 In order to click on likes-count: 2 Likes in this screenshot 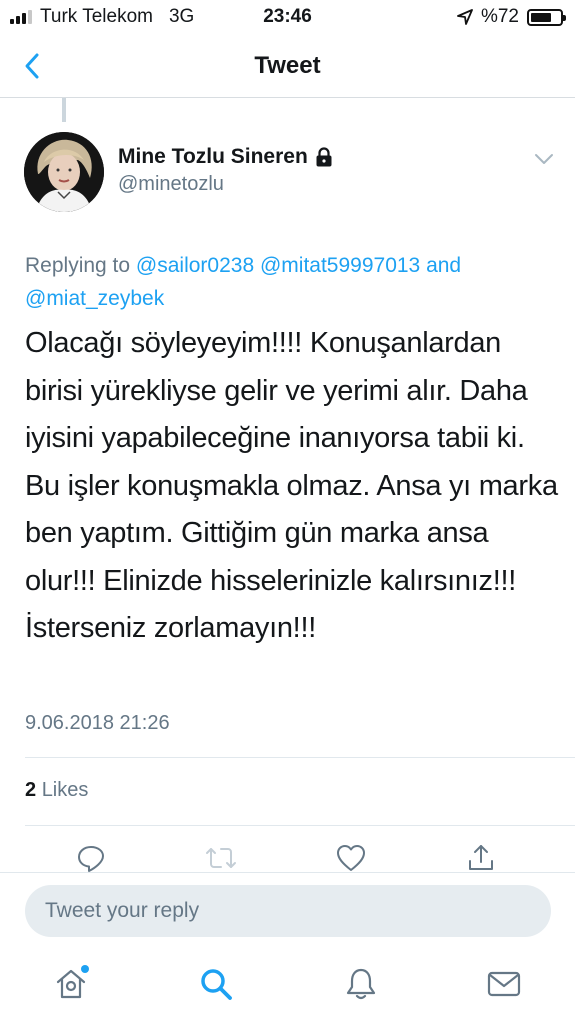, I will do `click(56, 790)`.